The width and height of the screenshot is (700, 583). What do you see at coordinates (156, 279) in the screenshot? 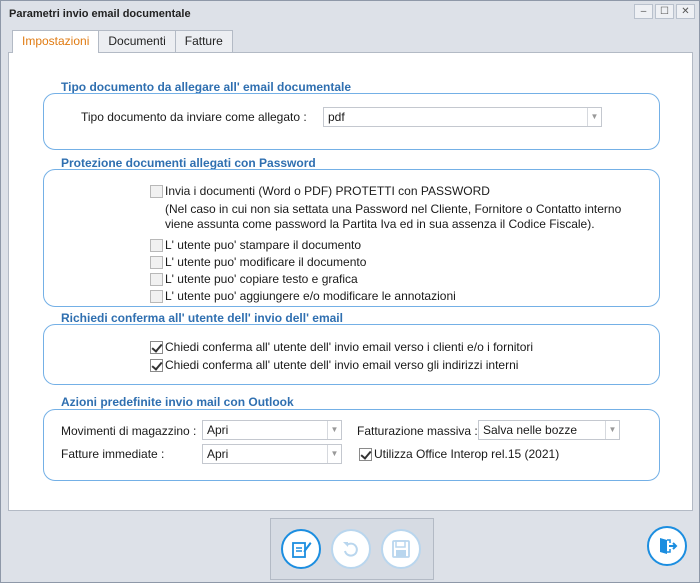
I see `copy-checkbox` at bounding box center [156, 279].